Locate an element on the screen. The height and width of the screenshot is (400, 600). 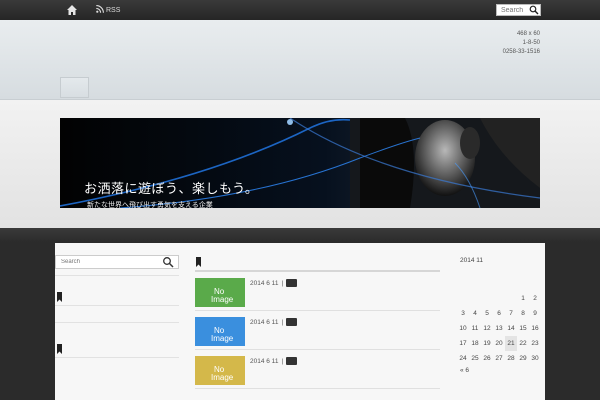
calendar-day: 8 is located at coordinates (523, 313).